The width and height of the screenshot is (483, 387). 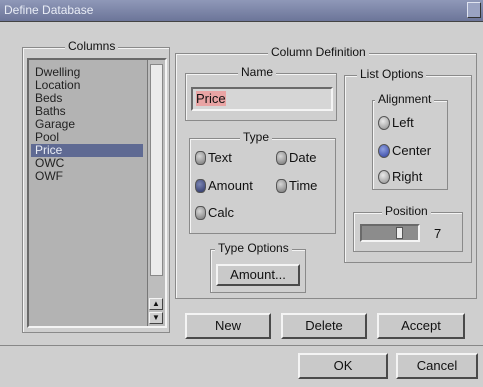 What do you see at coordinates (324, 326) in the screenshot?
I see `delete-button: Delete` at bounding box center [324, 326].